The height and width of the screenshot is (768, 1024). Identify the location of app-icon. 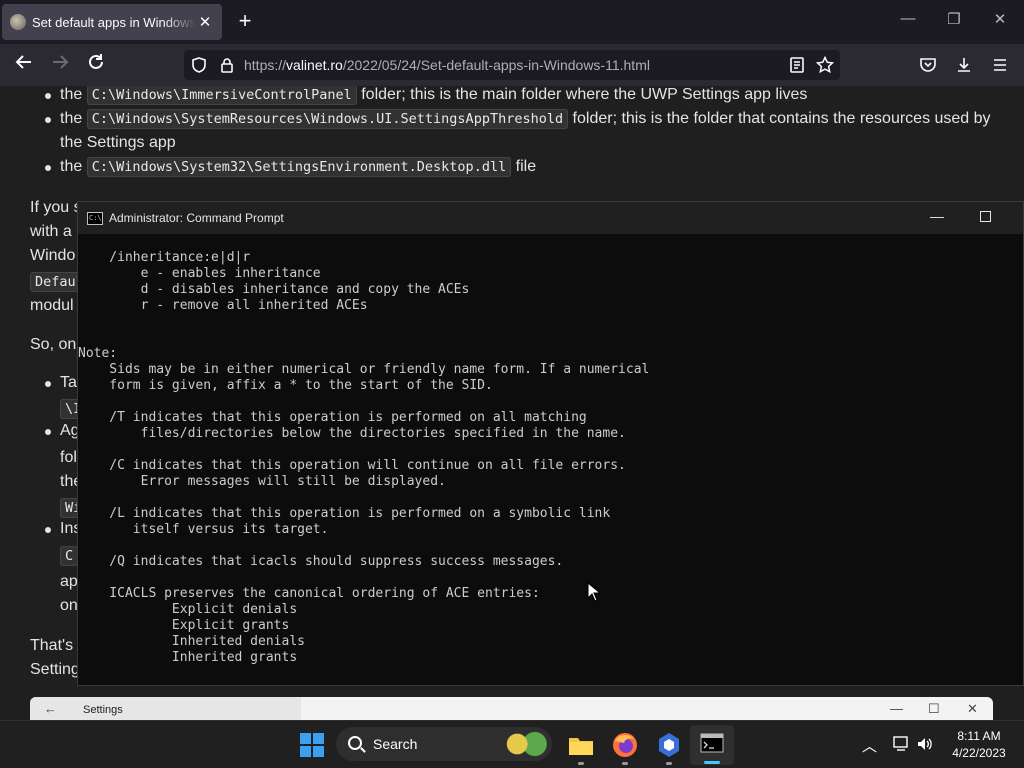
(669, 745).